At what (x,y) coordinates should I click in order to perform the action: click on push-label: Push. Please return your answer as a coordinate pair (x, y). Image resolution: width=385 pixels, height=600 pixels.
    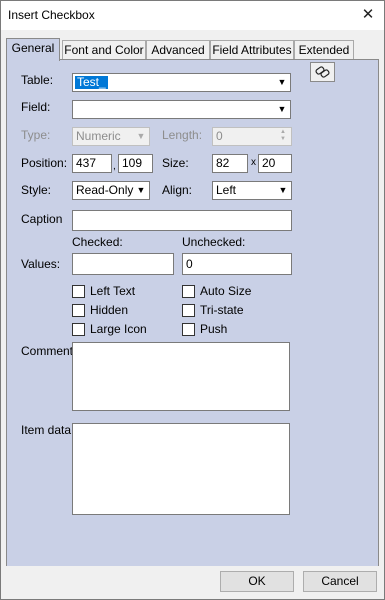
    Looking at the image, I should click on (214, 329).